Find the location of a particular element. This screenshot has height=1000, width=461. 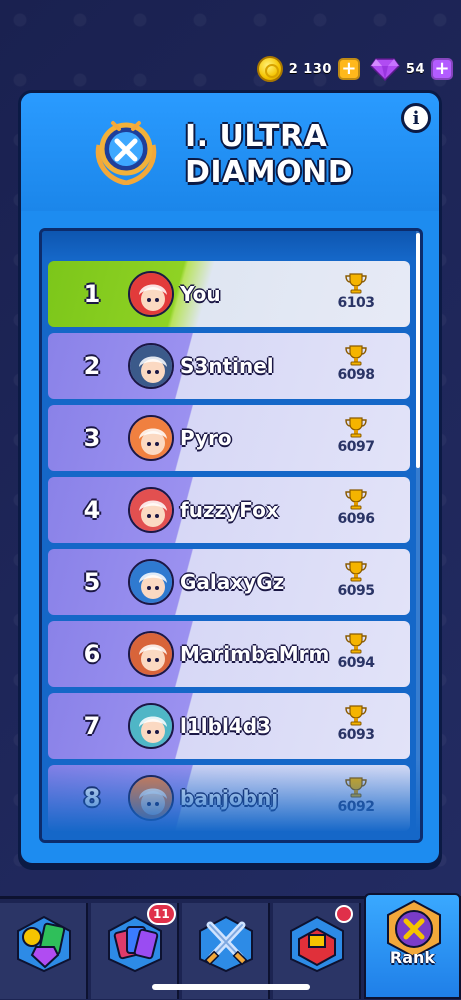

coin-icon is located at coordinates (269, 69).